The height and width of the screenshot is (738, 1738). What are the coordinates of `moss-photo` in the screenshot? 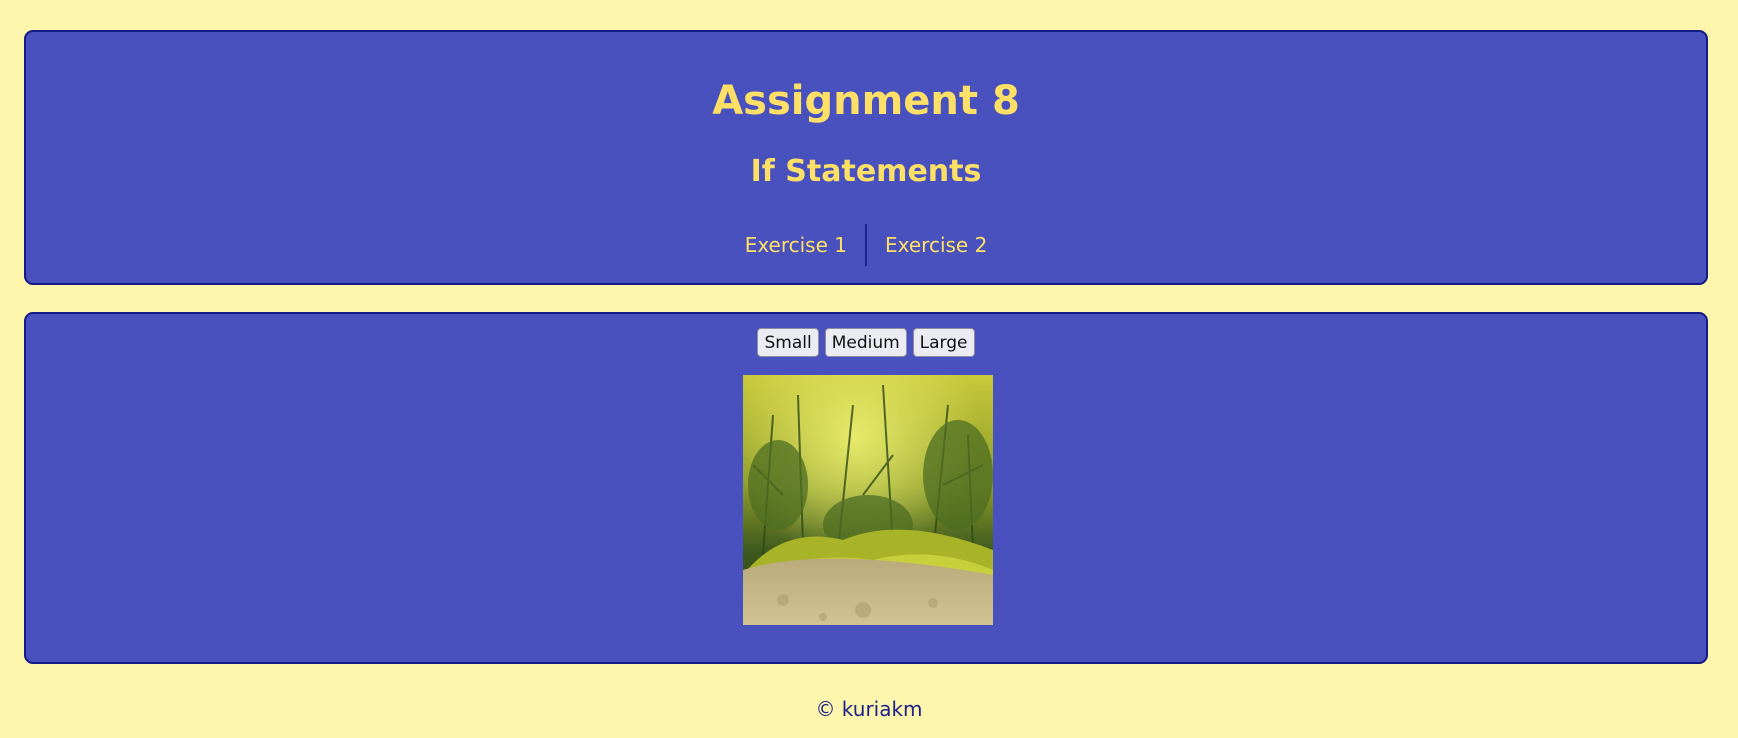 It's located at (868, 500).